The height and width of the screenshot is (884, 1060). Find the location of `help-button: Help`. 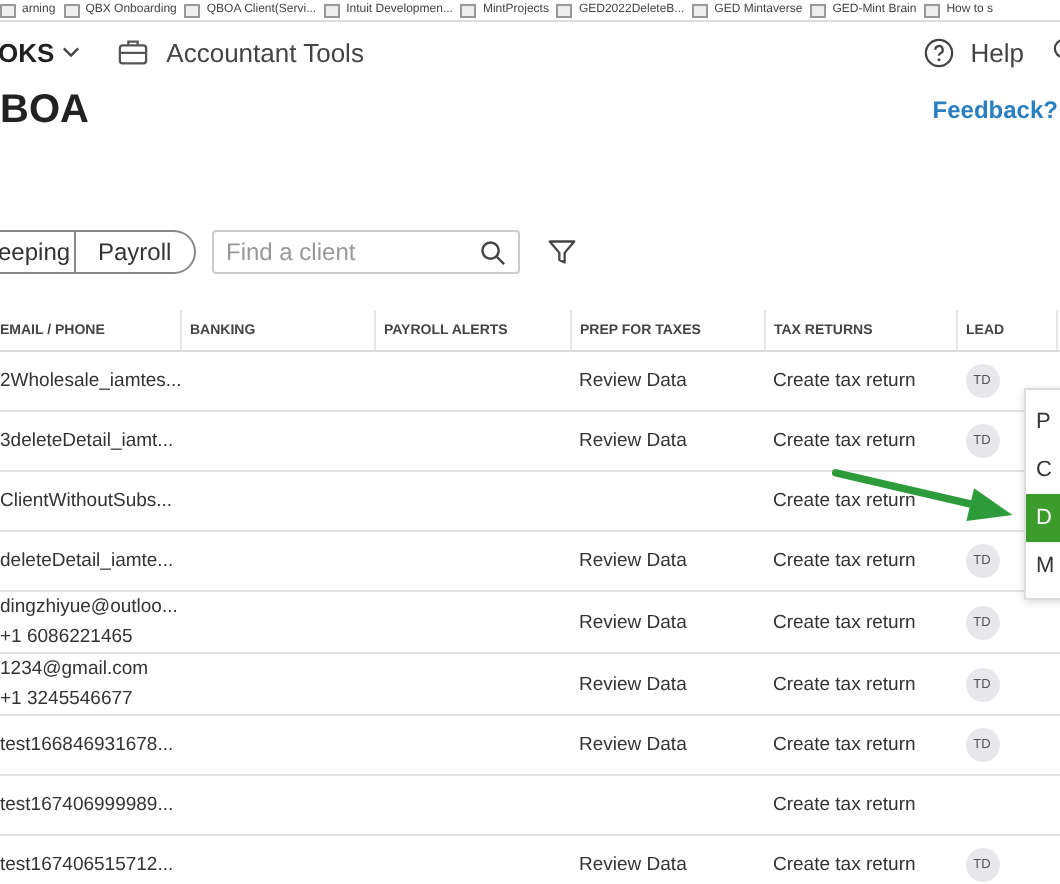

help-button: Help is located at coordinates (974, 52).